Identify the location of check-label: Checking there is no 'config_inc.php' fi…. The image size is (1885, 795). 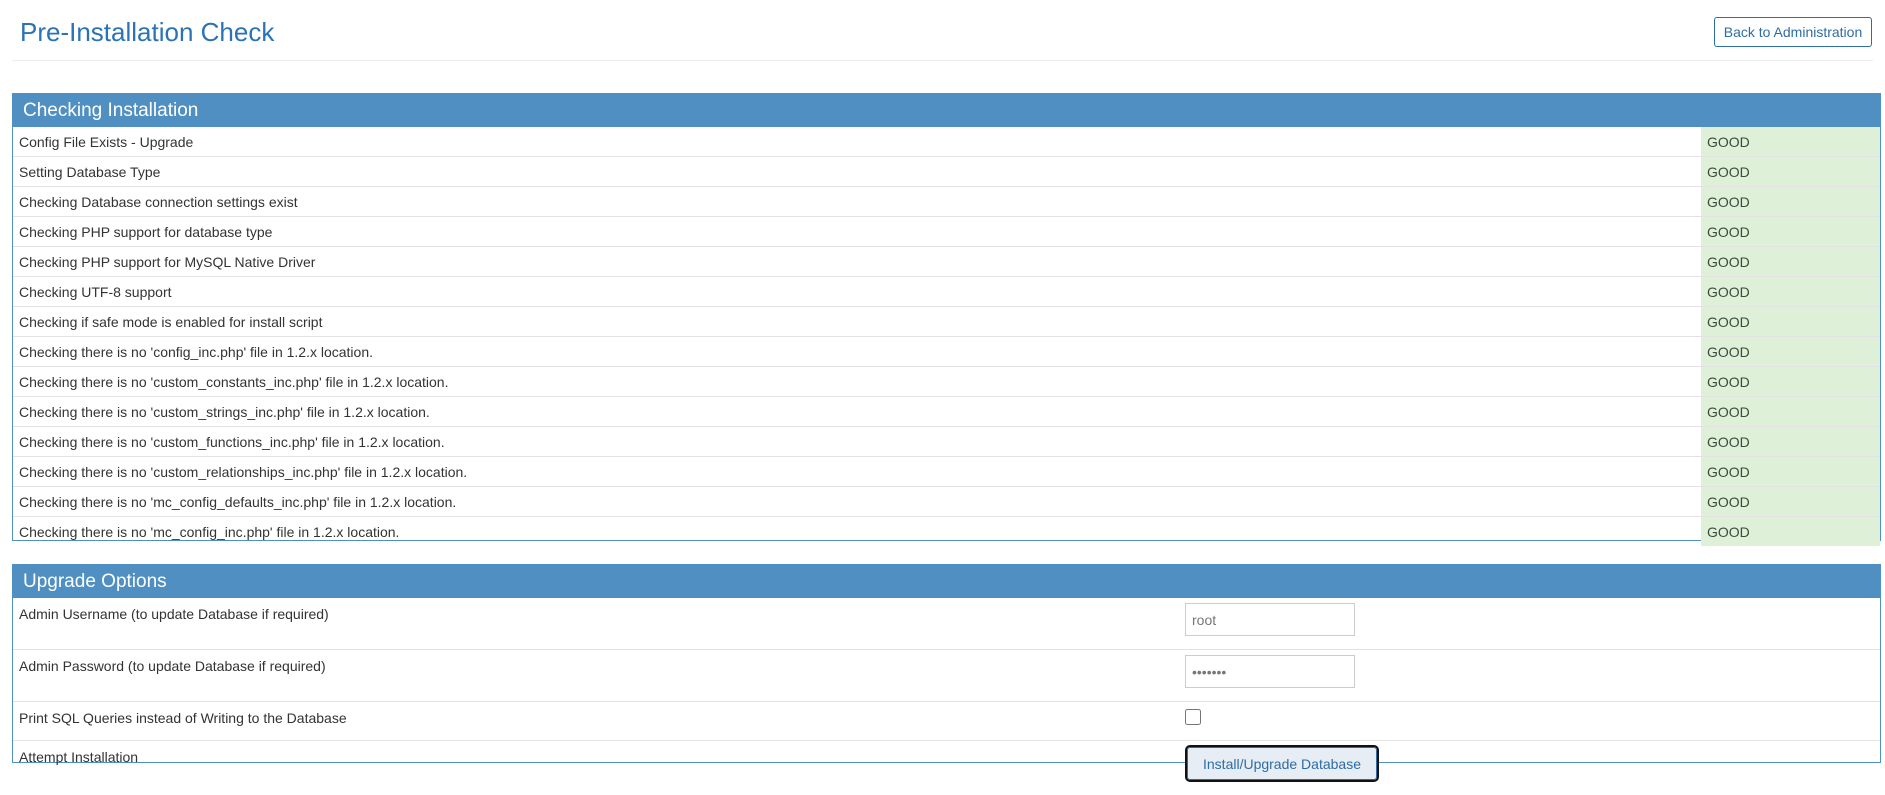
(857, 352).